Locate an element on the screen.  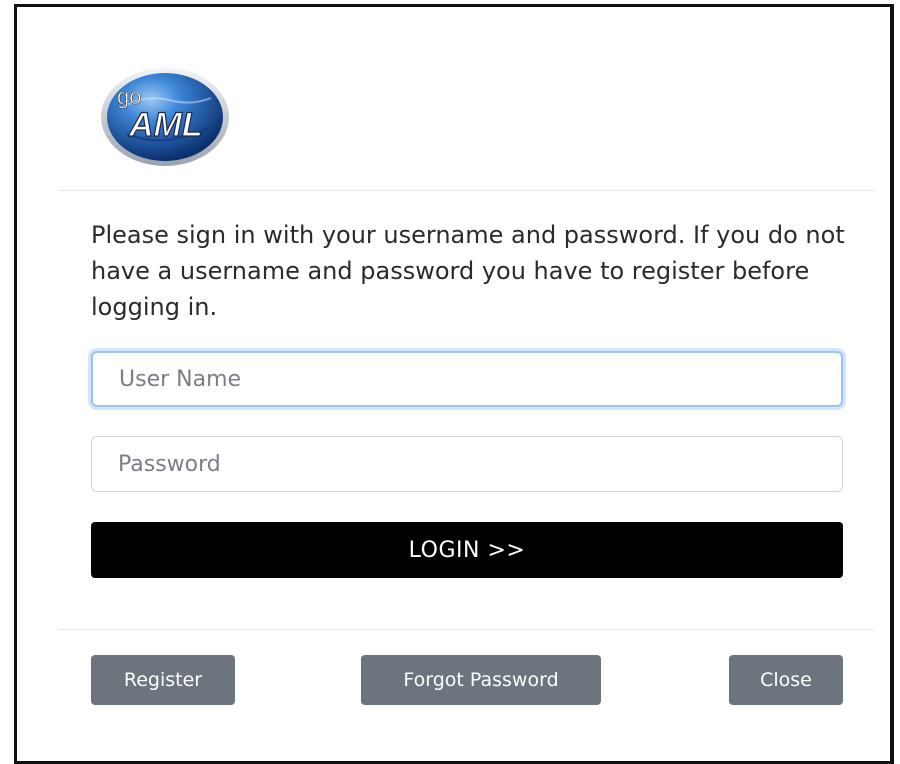
footer-divider is located at coordinates (466, 629).